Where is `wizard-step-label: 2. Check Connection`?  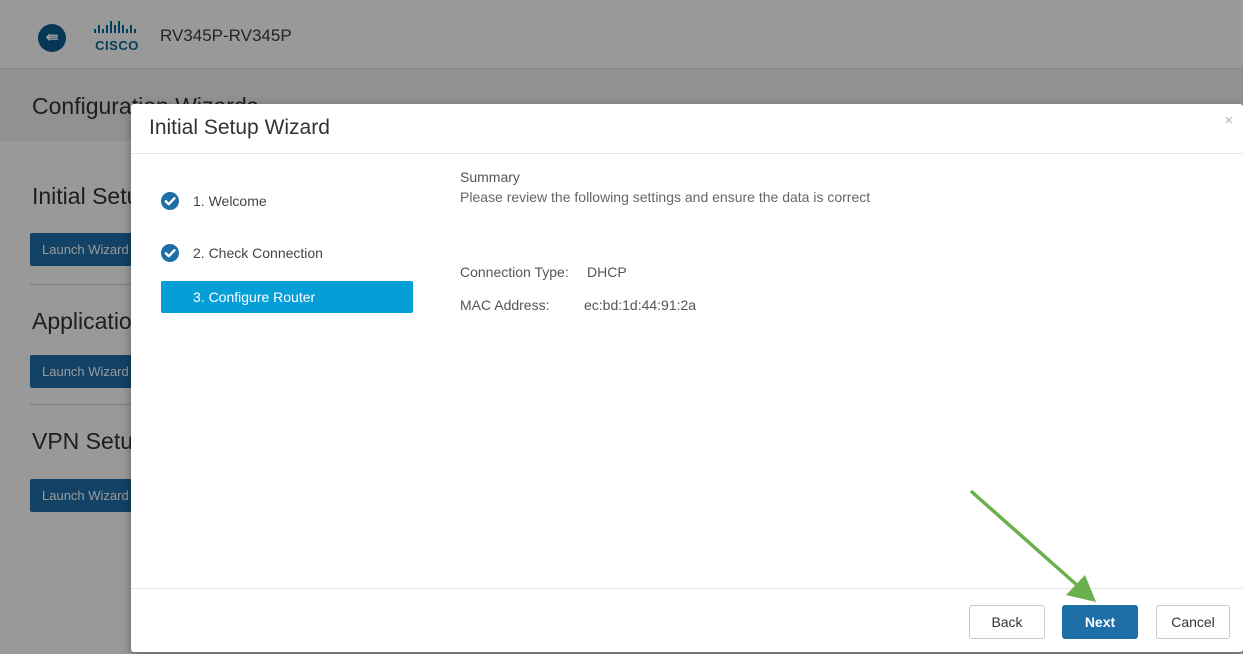 wizard-step-label: 2. Check Connection is located at coordinates (258, 253).